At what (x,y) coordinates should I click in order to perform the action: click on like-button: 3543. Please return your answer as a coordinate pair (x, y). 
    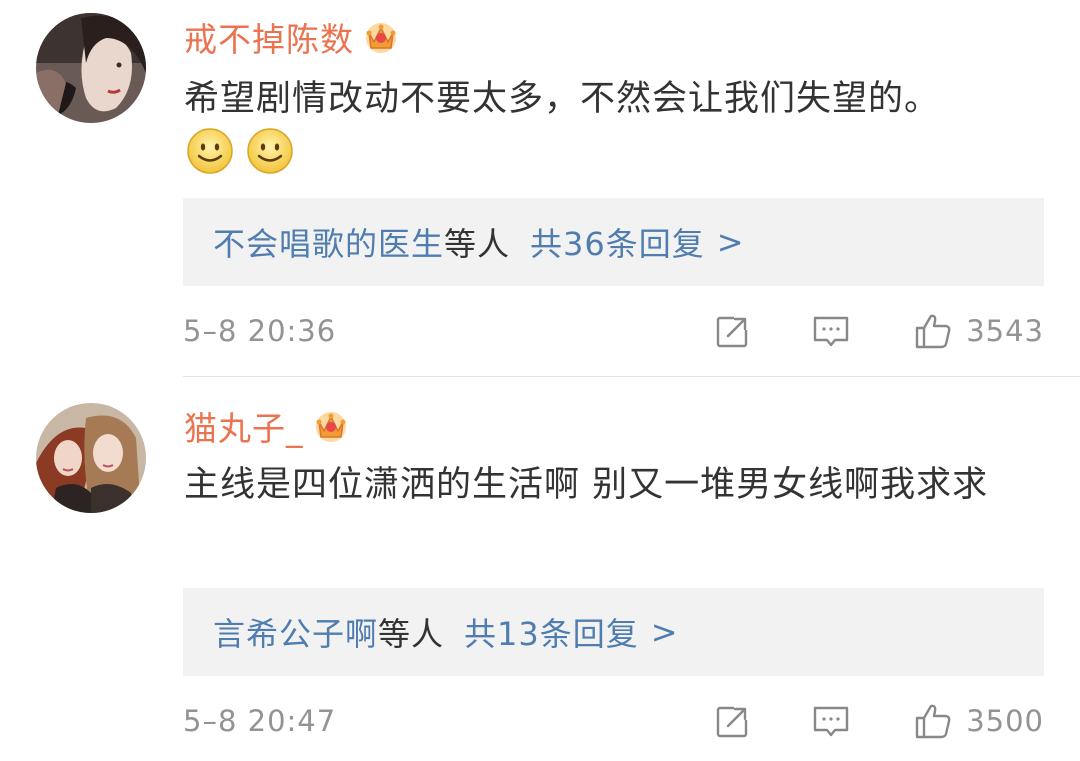
    Looking at the image, I should click on (979, 331).